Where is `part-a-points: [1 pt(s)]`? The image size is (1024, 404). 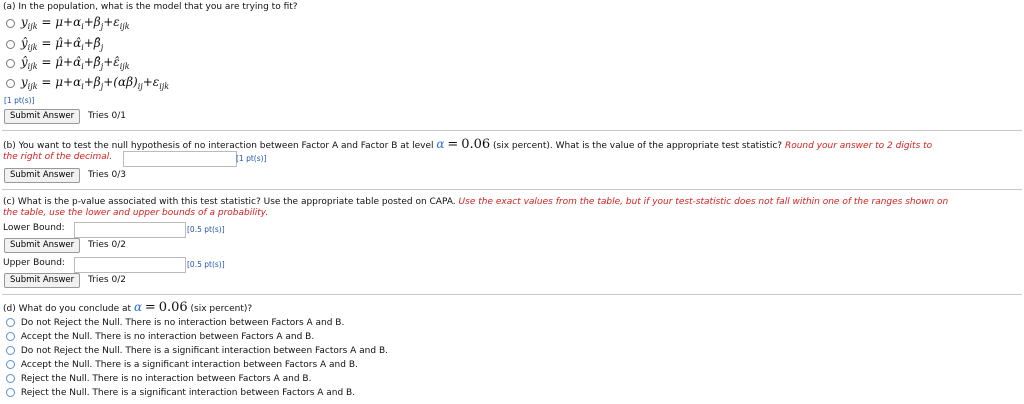
part-a-points: [1 pt(s)] is located at coordinates (19, 100).